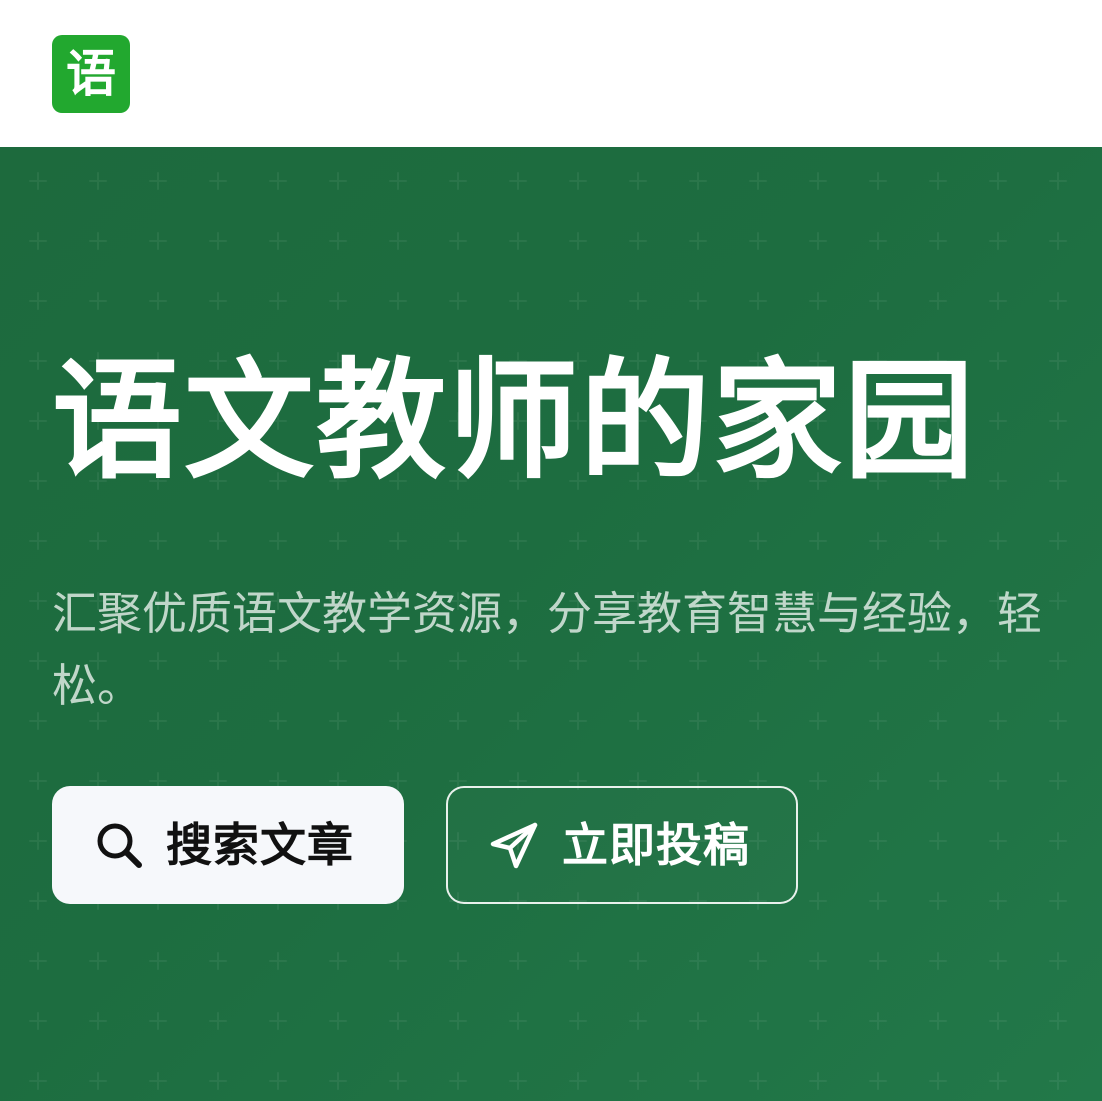  What do you see at coordinates (514, 421) in the screenshot?
I see `hero-title: 语文教师的家园` at bounding box center [514, 421].